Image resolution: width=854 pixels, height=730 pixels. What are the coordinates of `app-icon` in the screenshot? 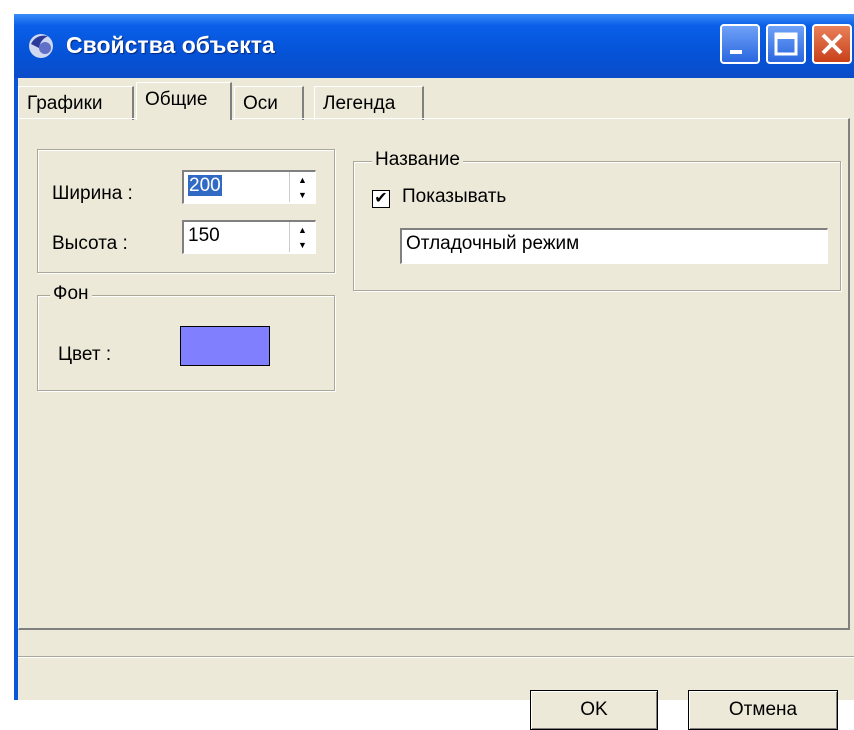 It's located at (41, 46).